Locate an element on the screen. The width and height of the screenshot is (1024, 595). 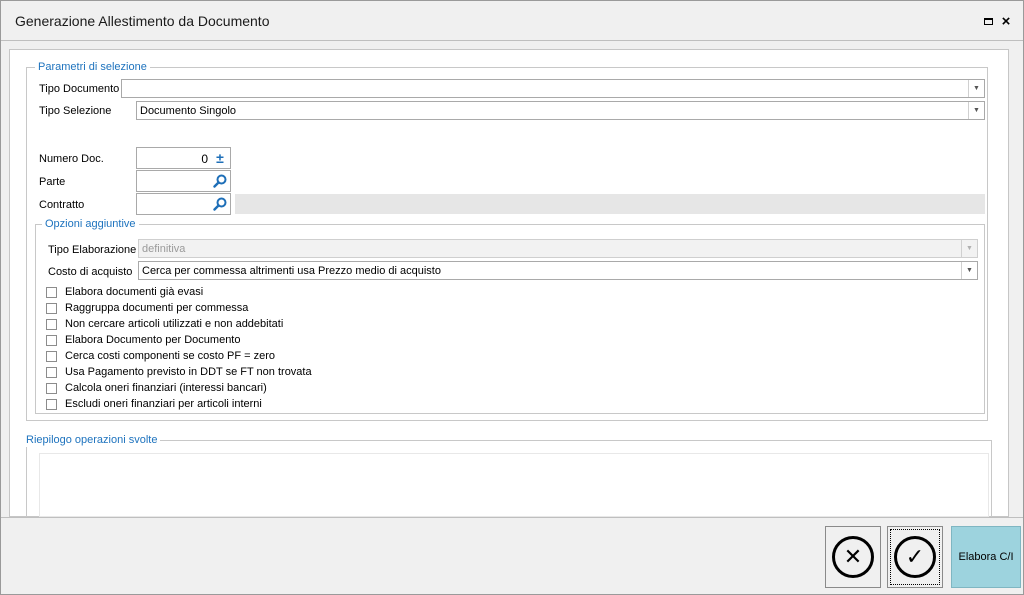
parte-label: Parte is located at coordinates (52, 182).